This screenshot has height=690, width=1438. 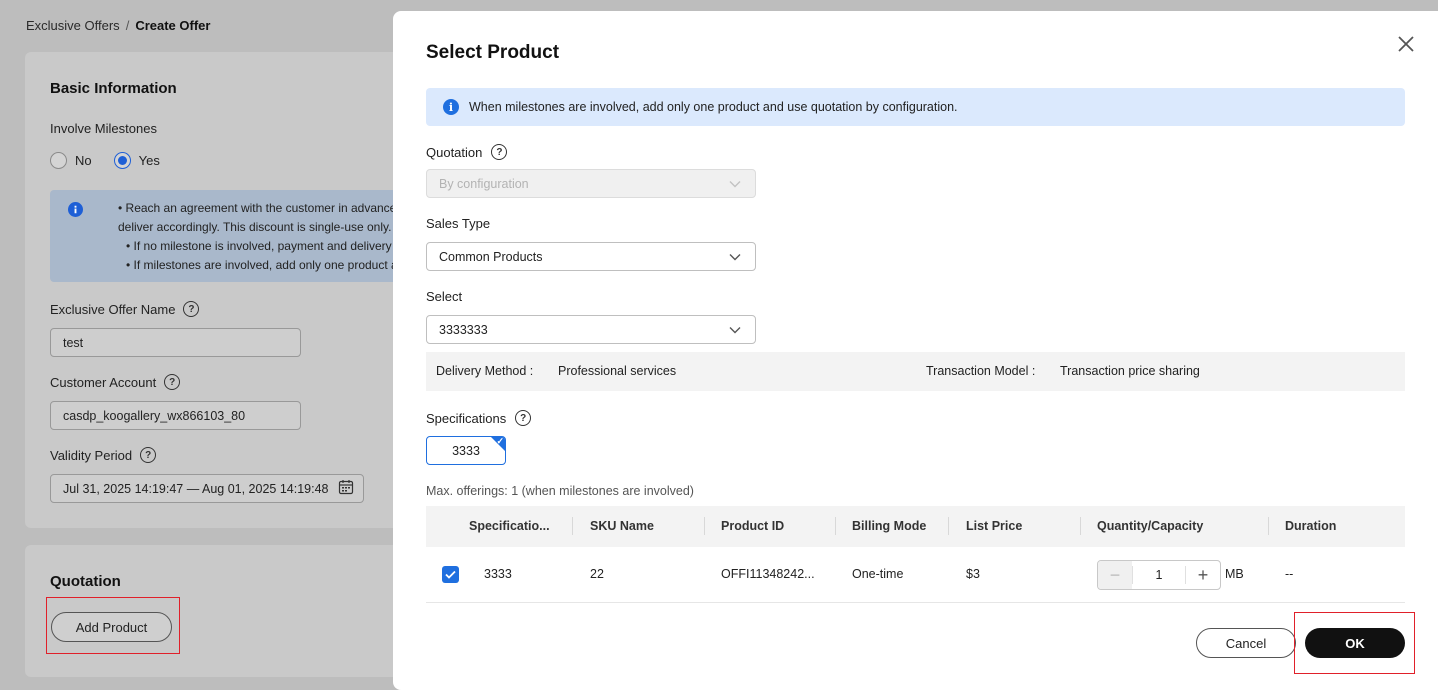 What do you see at coordinates (591, 183) in the screenshot?
I see `quotation-select: By configuration` at bounding box center [591, 183].